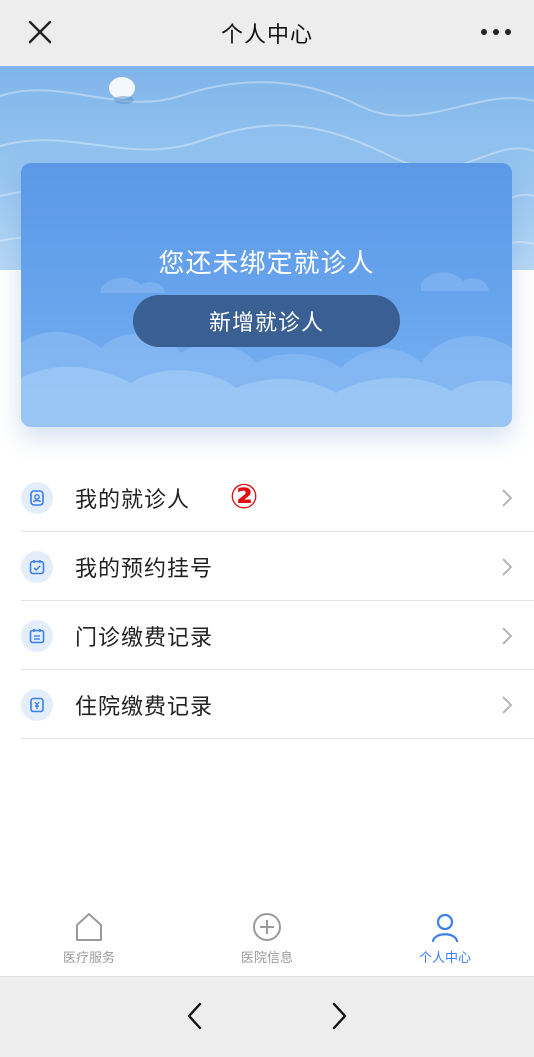 The height and width of the screenshot is (1057, 534). What do you see at coordinates (195, 1016) in the screenshot?
I see `back-arrow-icon` at bounding box center [195, 1016].